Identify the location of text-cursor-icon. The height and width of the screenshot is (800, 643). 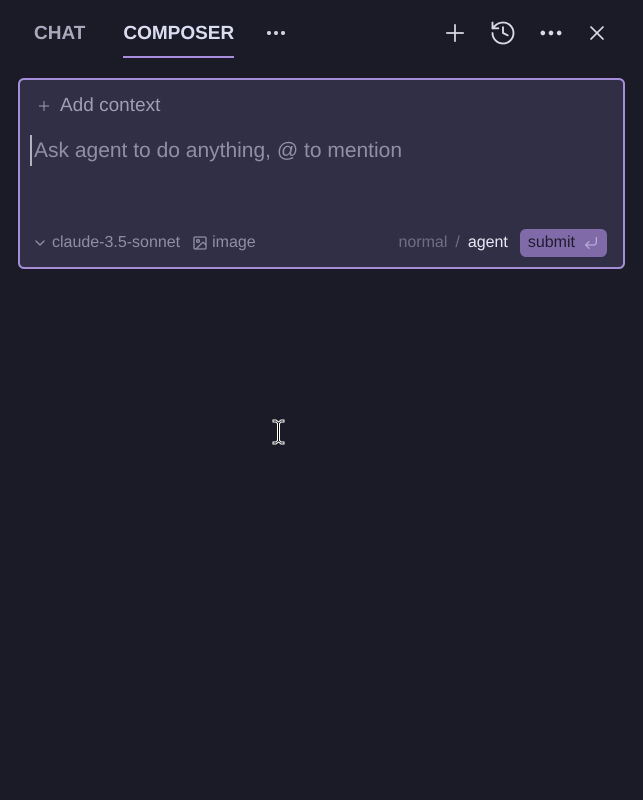
(278, 432).